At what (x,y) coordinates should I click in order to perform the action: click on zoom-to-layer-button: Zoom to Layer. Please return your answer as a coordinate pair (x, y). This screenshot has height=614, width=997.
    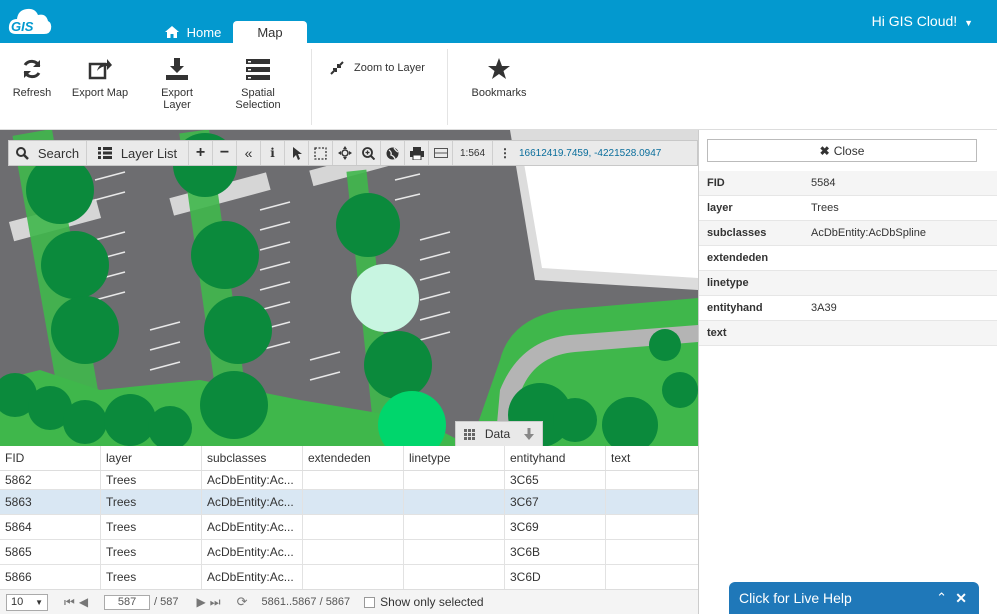
    Looking at the image, I should click on (382, 68).